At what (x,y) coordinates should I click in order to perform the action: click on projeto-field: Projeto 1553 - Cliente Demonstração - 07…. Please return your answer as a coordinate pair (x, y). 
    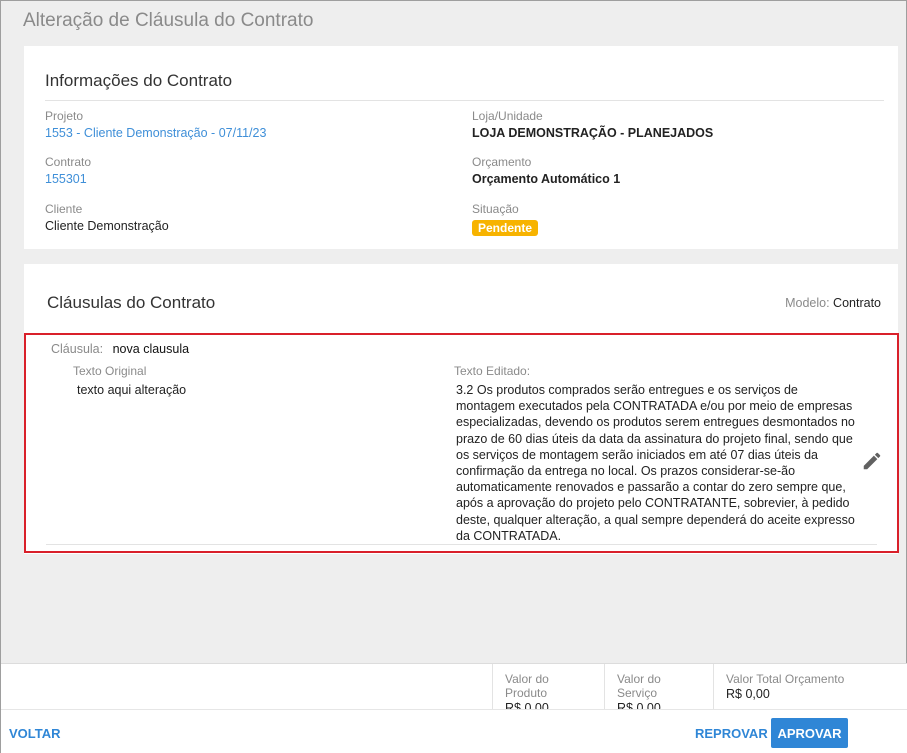
    Looking at the image, I should click on (155, 124).